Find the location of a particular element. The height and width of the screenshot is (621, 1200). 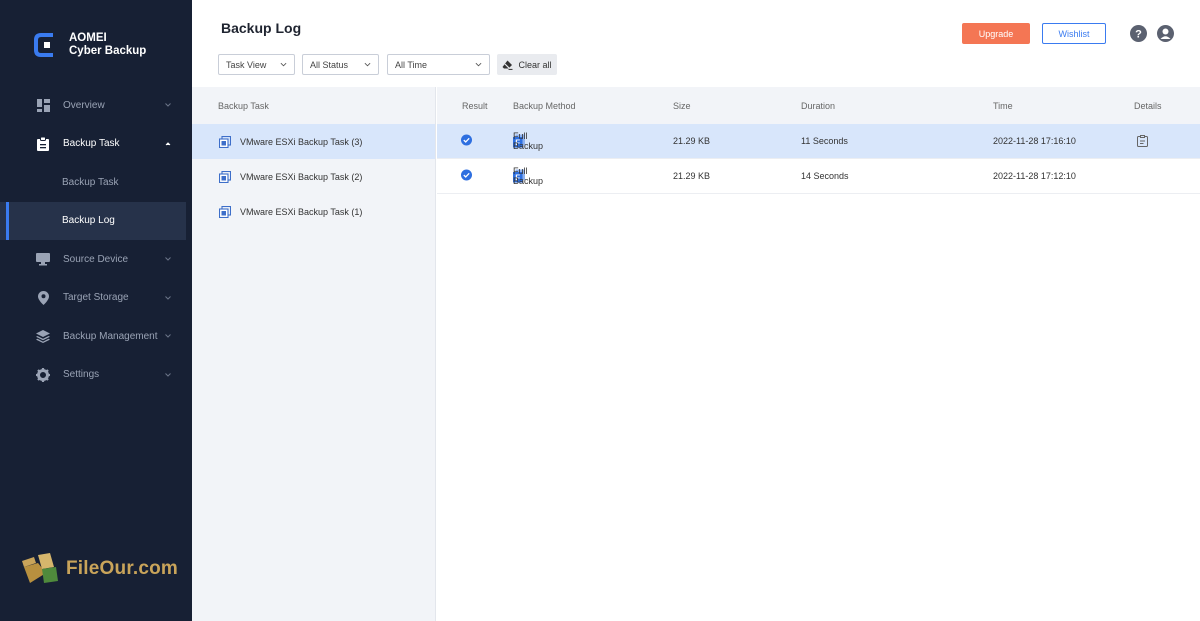

sidebar-item-backup-task: Backup Task is located at coordinates (96, 144).